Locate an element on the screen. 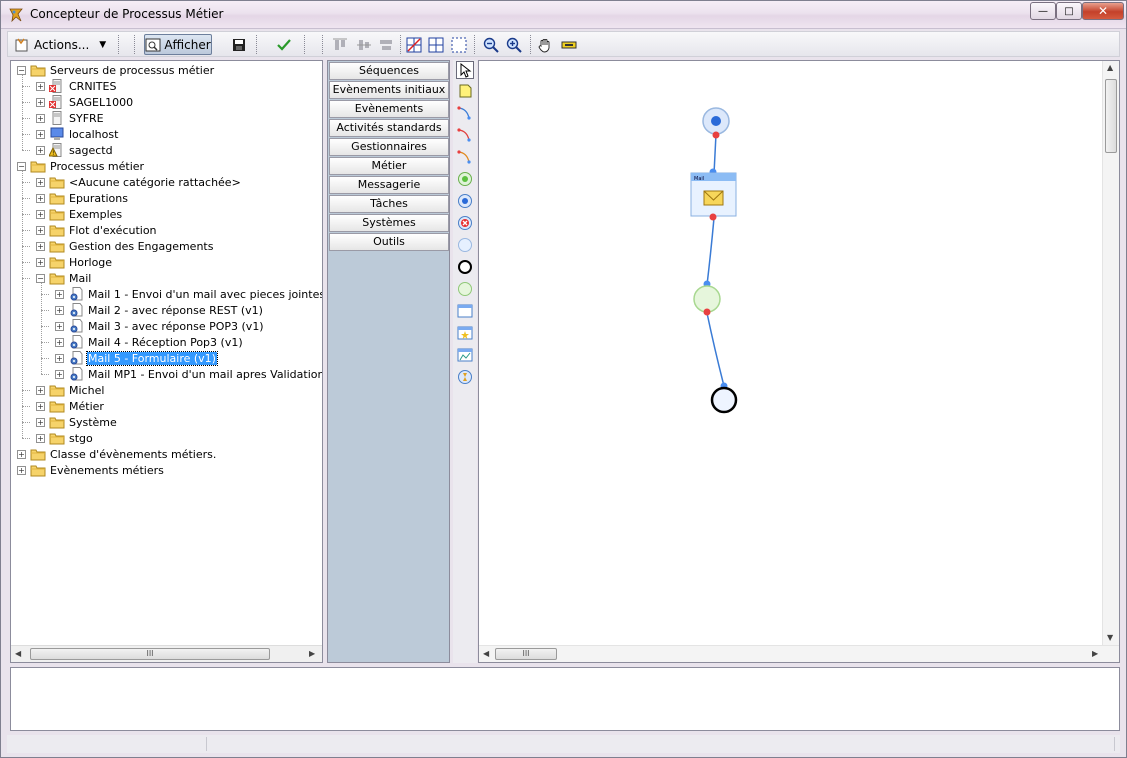 This screenshot has height=758, width=1127. align-middle-button is located at coordinates (364, 44).